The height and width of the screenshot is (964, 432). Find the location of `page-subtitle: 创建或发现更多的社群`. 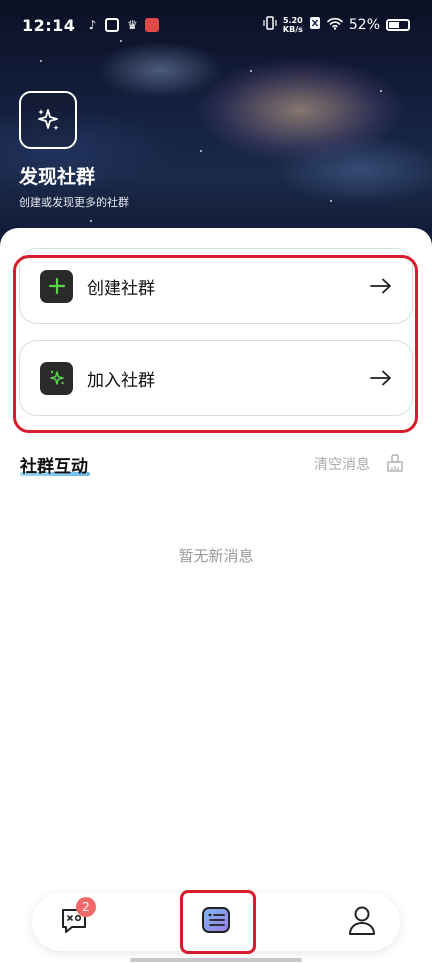

page-subtitle: 创建或发现更多的社群 is located at coordinates (74, 202).